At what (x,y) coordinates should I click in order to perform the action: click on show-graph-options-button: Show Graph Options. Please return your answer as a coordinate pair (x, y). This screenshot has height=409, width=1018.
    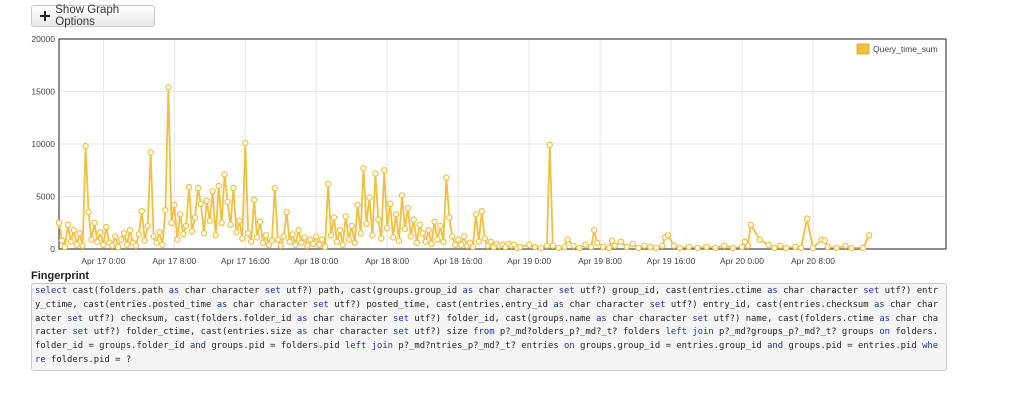
    Looking at the image, I should click on (93, 16).